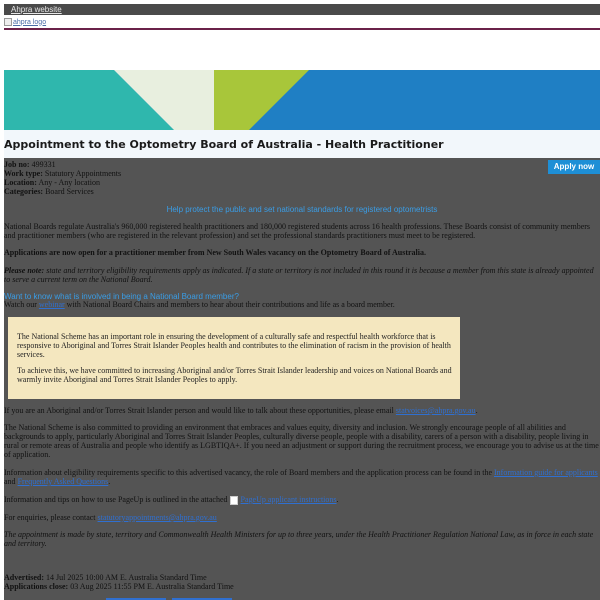 The height and width of the screenshot is (600, 600). Describe the element at coordinates (24, 577) in the screenshot. I see `advertised-label: Advertised:` at that location.